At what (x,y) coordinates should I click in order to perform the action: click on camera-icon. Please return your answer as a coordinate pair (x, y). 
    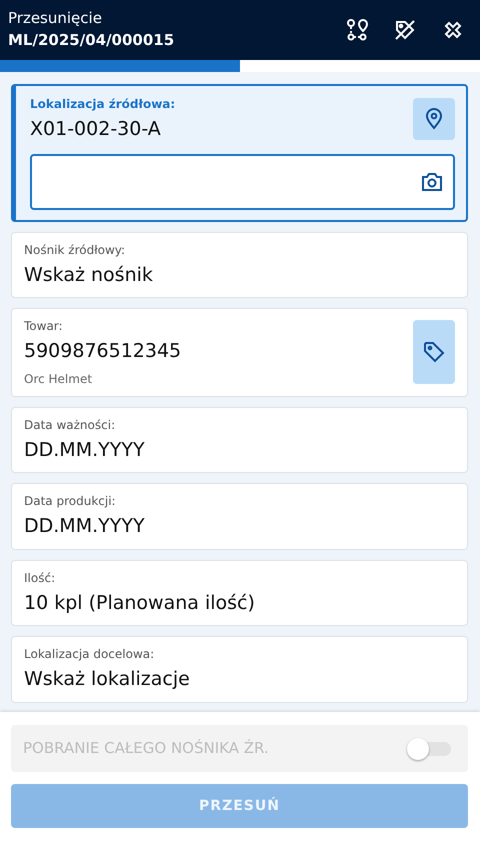
    Looking at the image, I should click on (432, 182).